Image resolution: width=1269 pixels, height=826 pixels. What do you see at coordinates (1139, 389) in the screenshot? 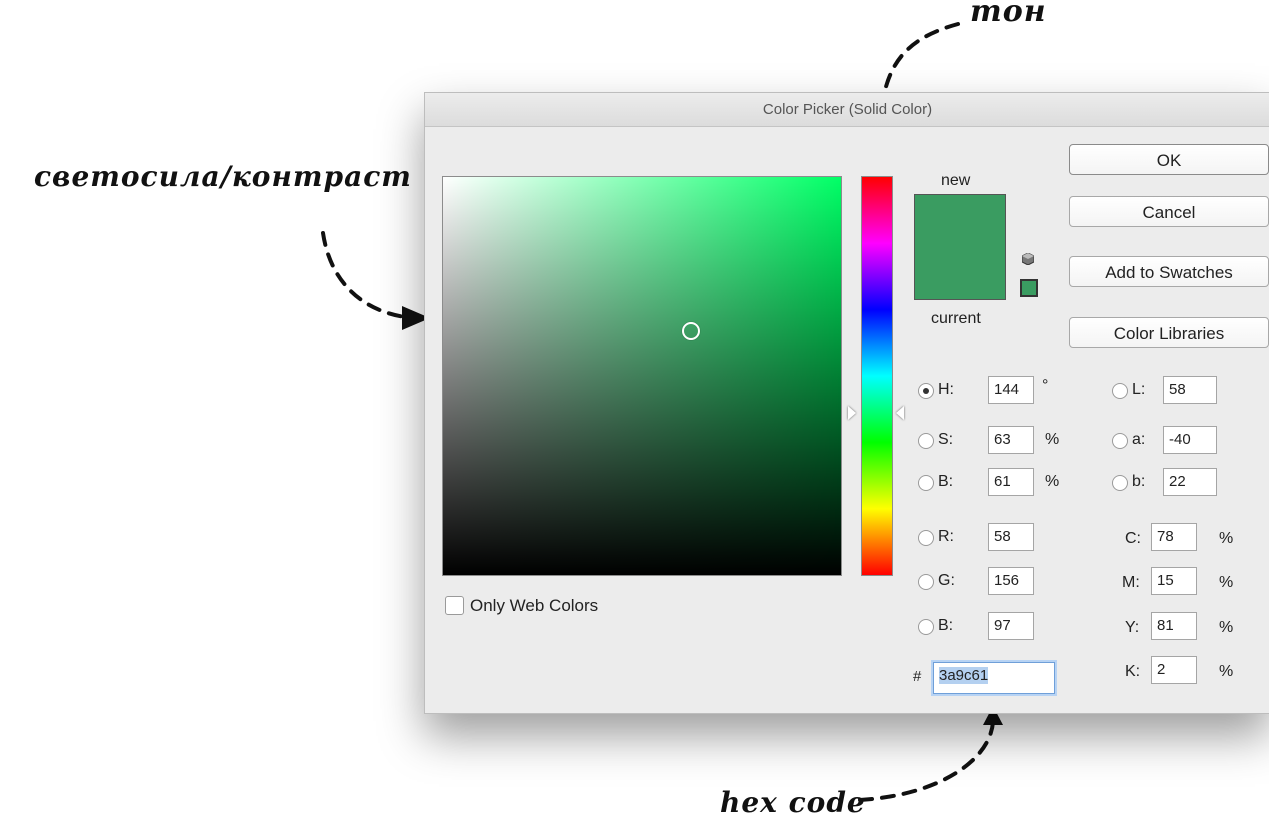
I see `lightness-label: L:` at bounding box center [1139, 389].